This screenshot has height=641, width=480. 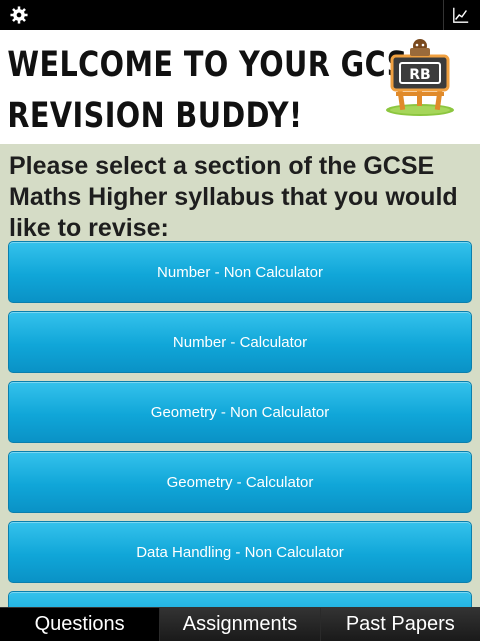 I want to click on title-line-2: REVISION BUDDY!, so click(x=155, y=116).